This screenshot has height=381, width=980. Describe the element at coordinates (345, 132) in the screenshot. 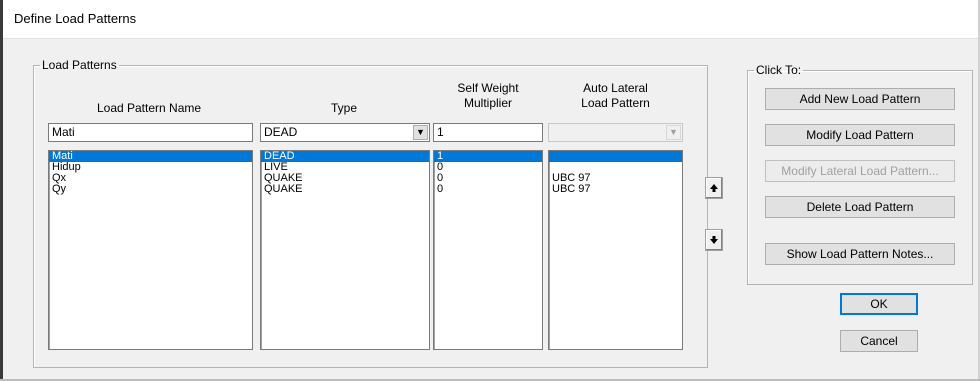

I see `type-dropdown: DEAD ▼` at that location.